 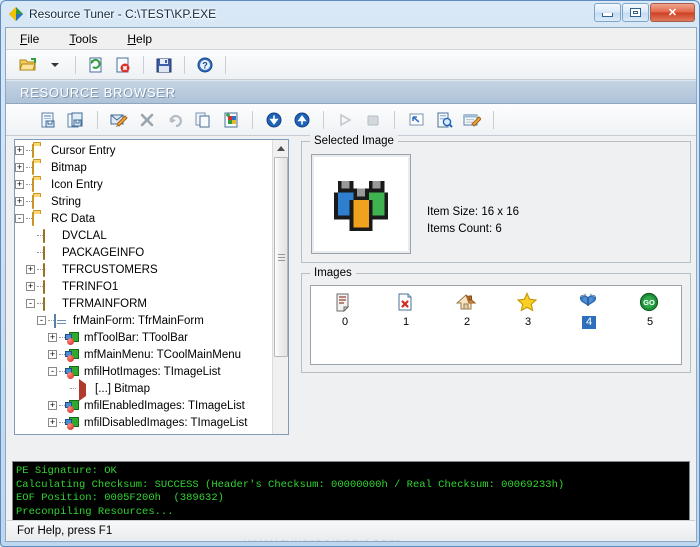 What do you see at coordinates (144, 235) in the screenshot?
I see `tree-node: DVCLAL` at bounding box center [144, 235].